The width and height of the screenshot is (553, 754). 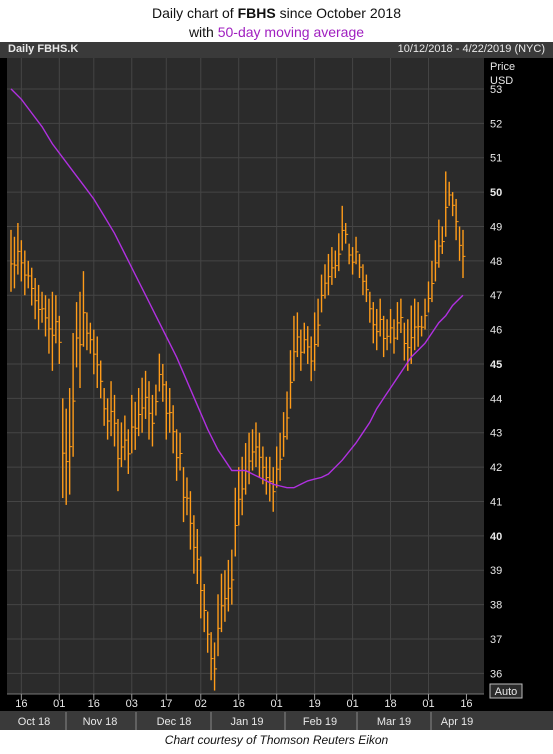 I want to click on y-tick-label: 40, so click(x=496, y=537).